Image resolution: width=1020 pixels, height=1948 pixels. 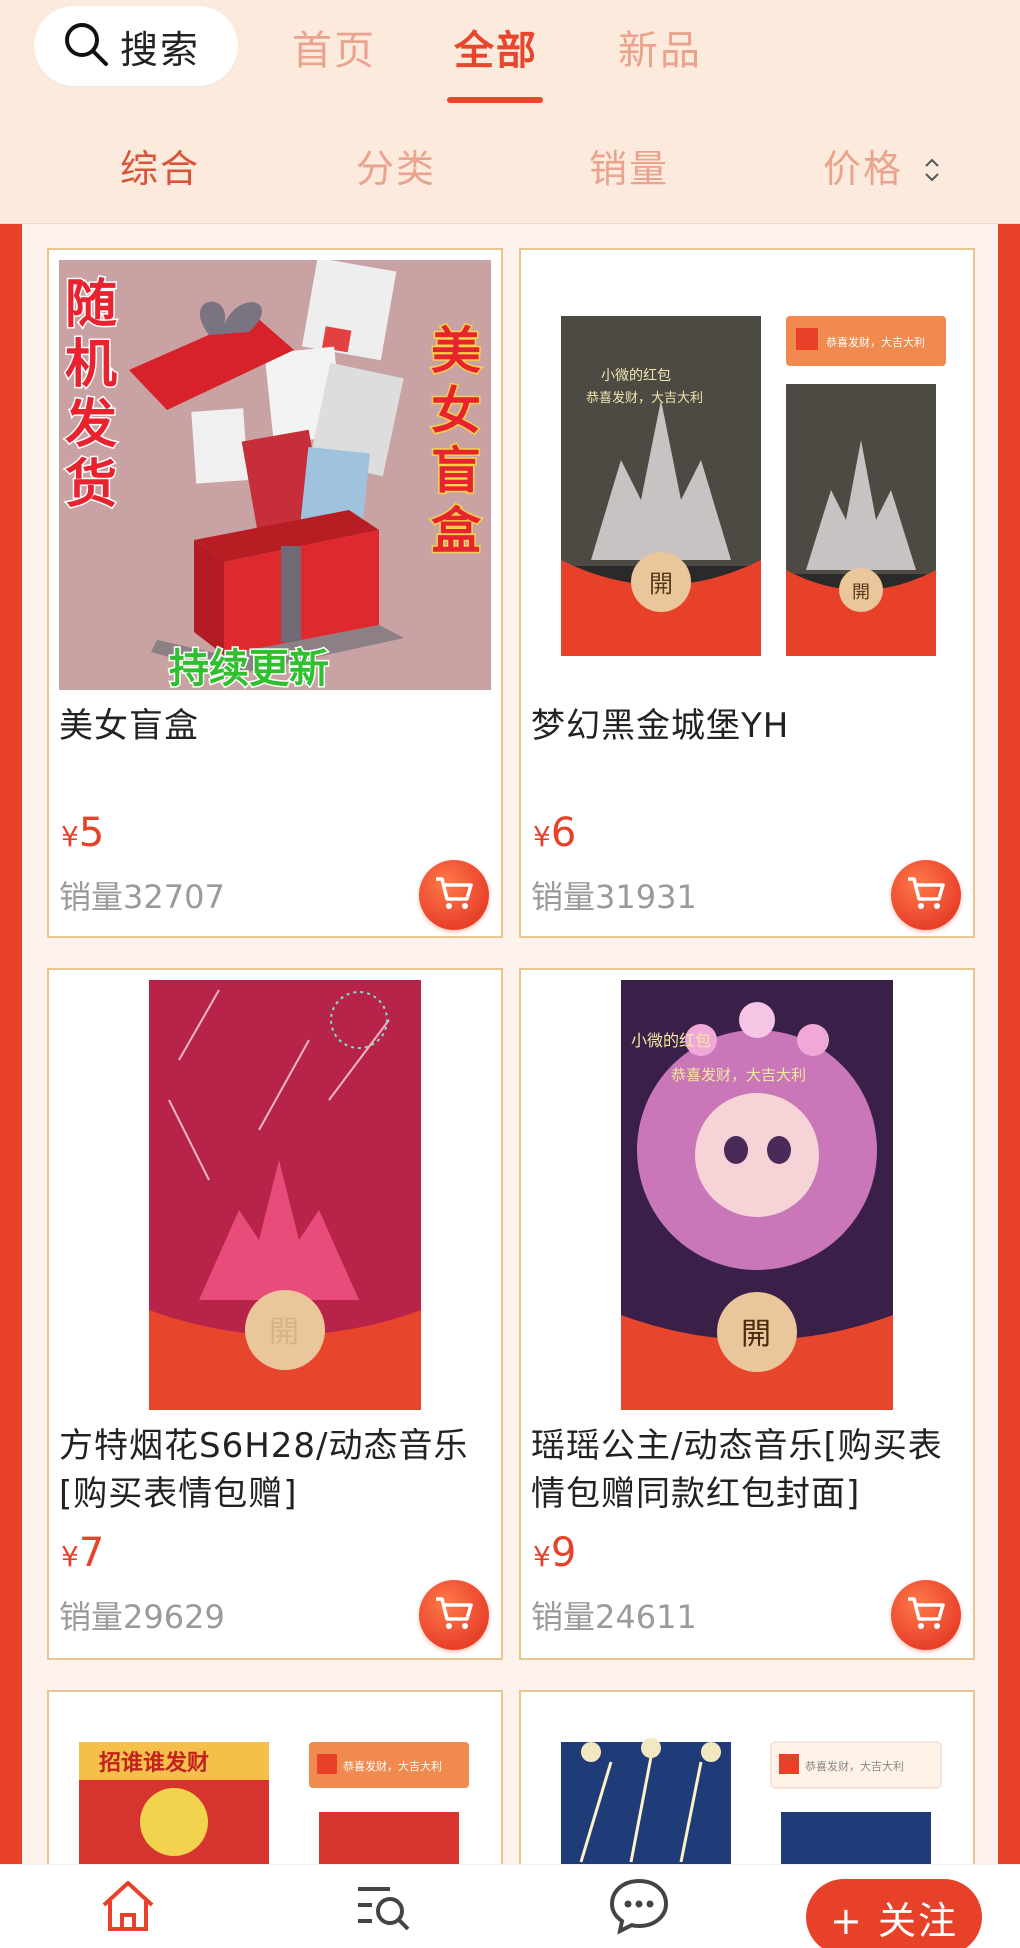 I want to click on search-label: 搜索, so click(x=160, y=49).